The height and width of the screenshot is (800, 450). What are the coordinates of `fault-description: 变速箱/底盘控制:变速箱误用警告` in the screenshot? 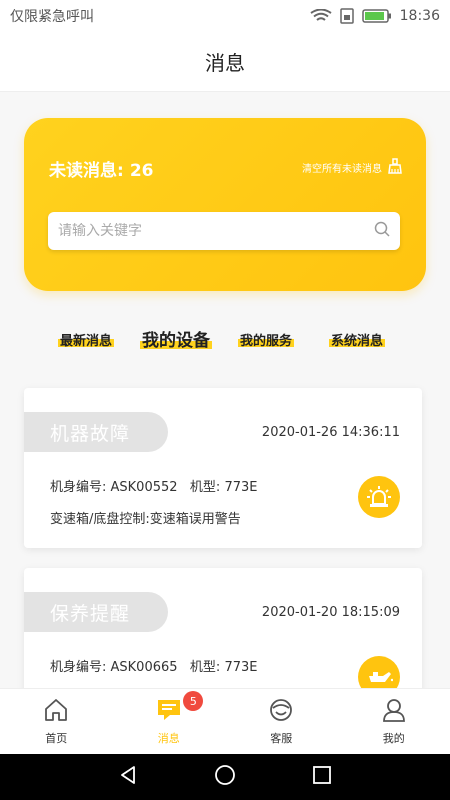 It's located at (145, 519).